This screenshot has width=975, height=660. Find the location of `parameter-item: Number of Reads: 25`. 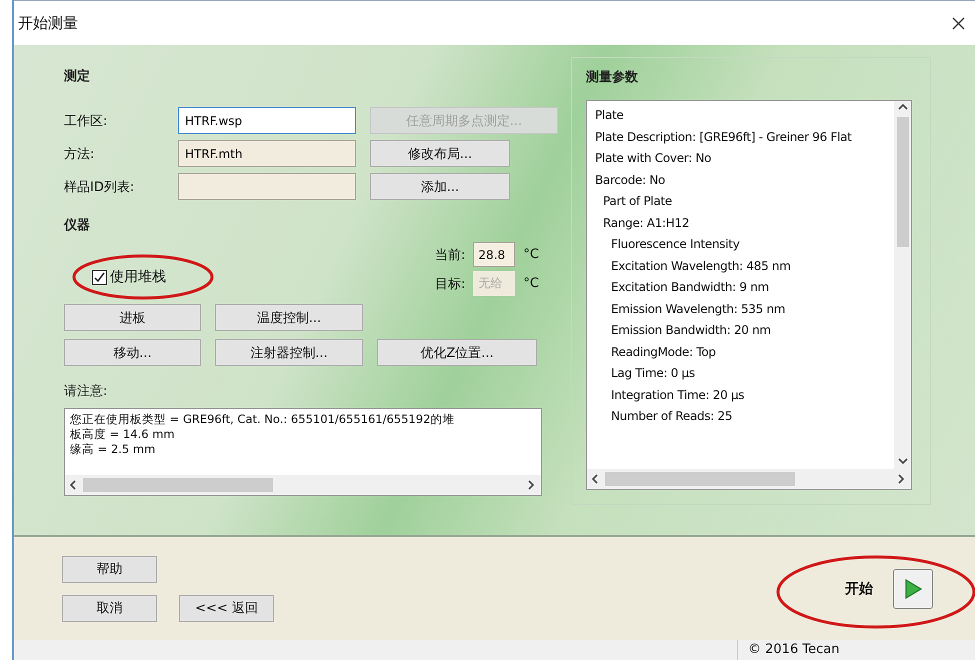

parameter-item: Number of Reads: 25 is located at coordinates (672, 416).